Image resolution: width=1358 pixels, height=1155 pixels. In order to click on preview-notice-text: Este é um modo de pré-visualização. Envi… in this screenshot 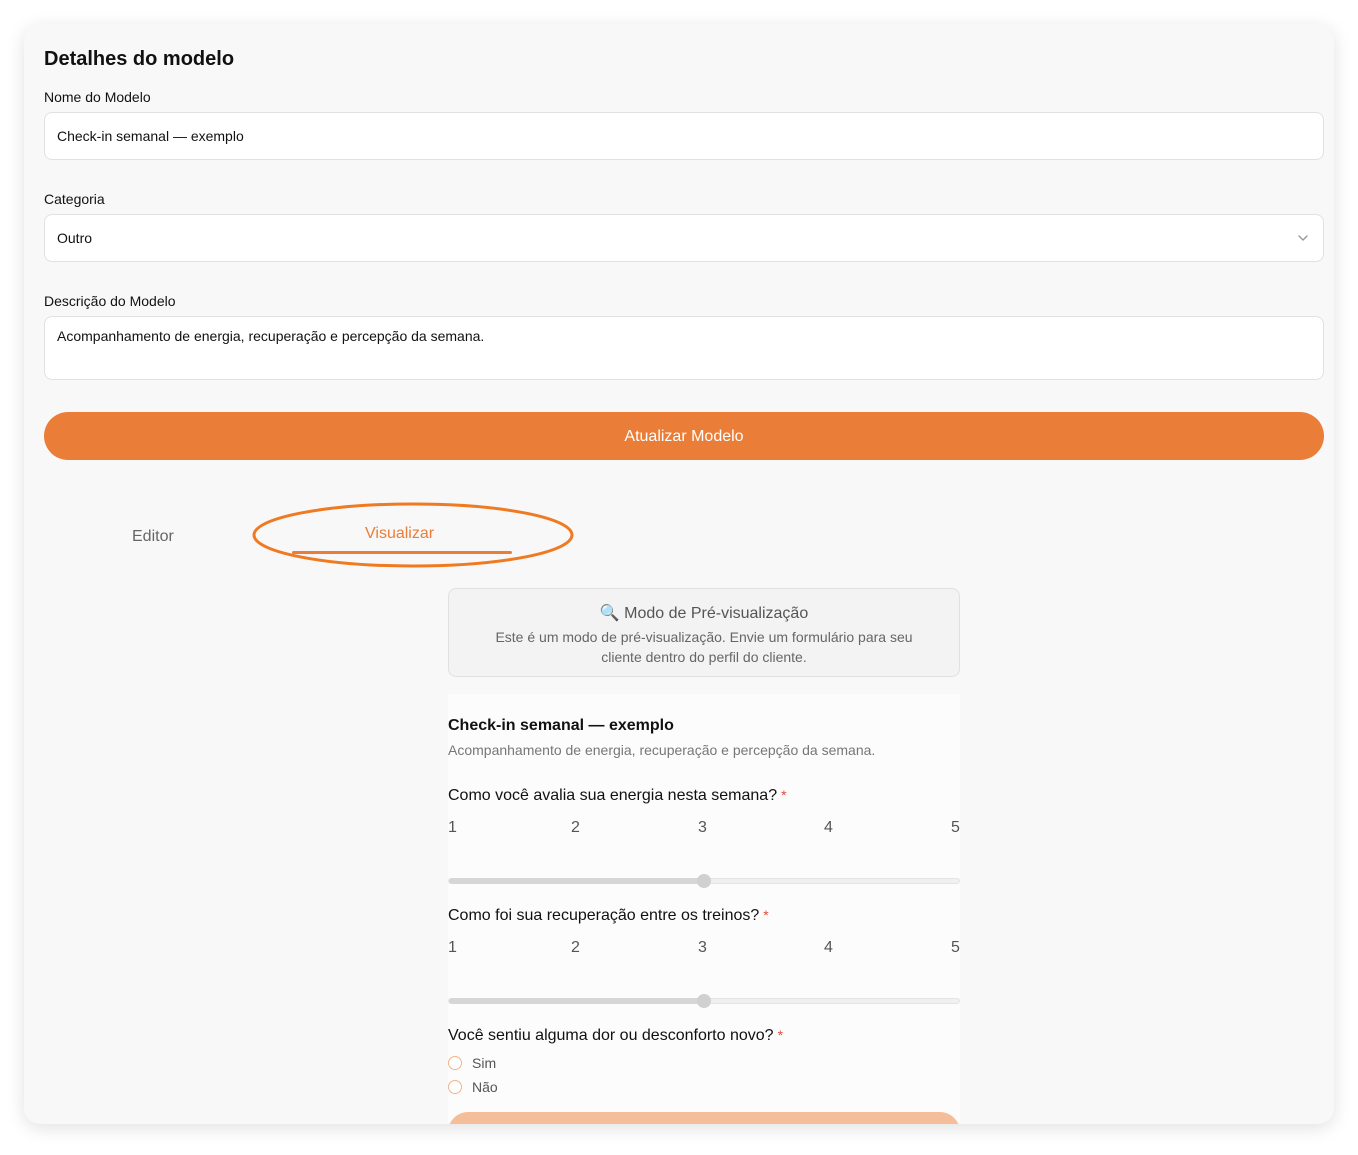, I will do `click(704, 647)`.